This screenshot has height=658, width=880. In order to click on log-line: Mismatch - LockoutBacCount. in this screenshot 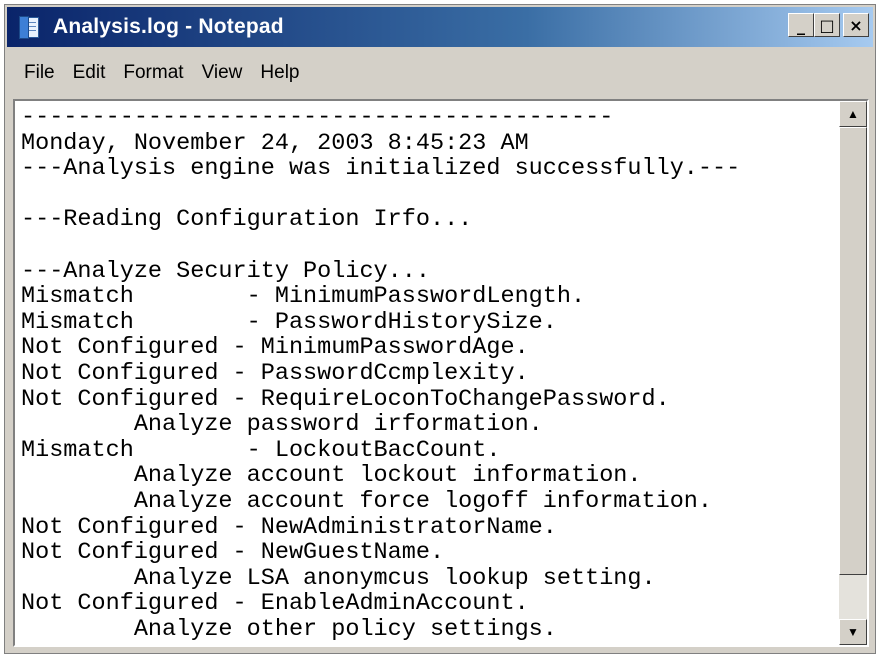, I will do `click(261, 450)`.